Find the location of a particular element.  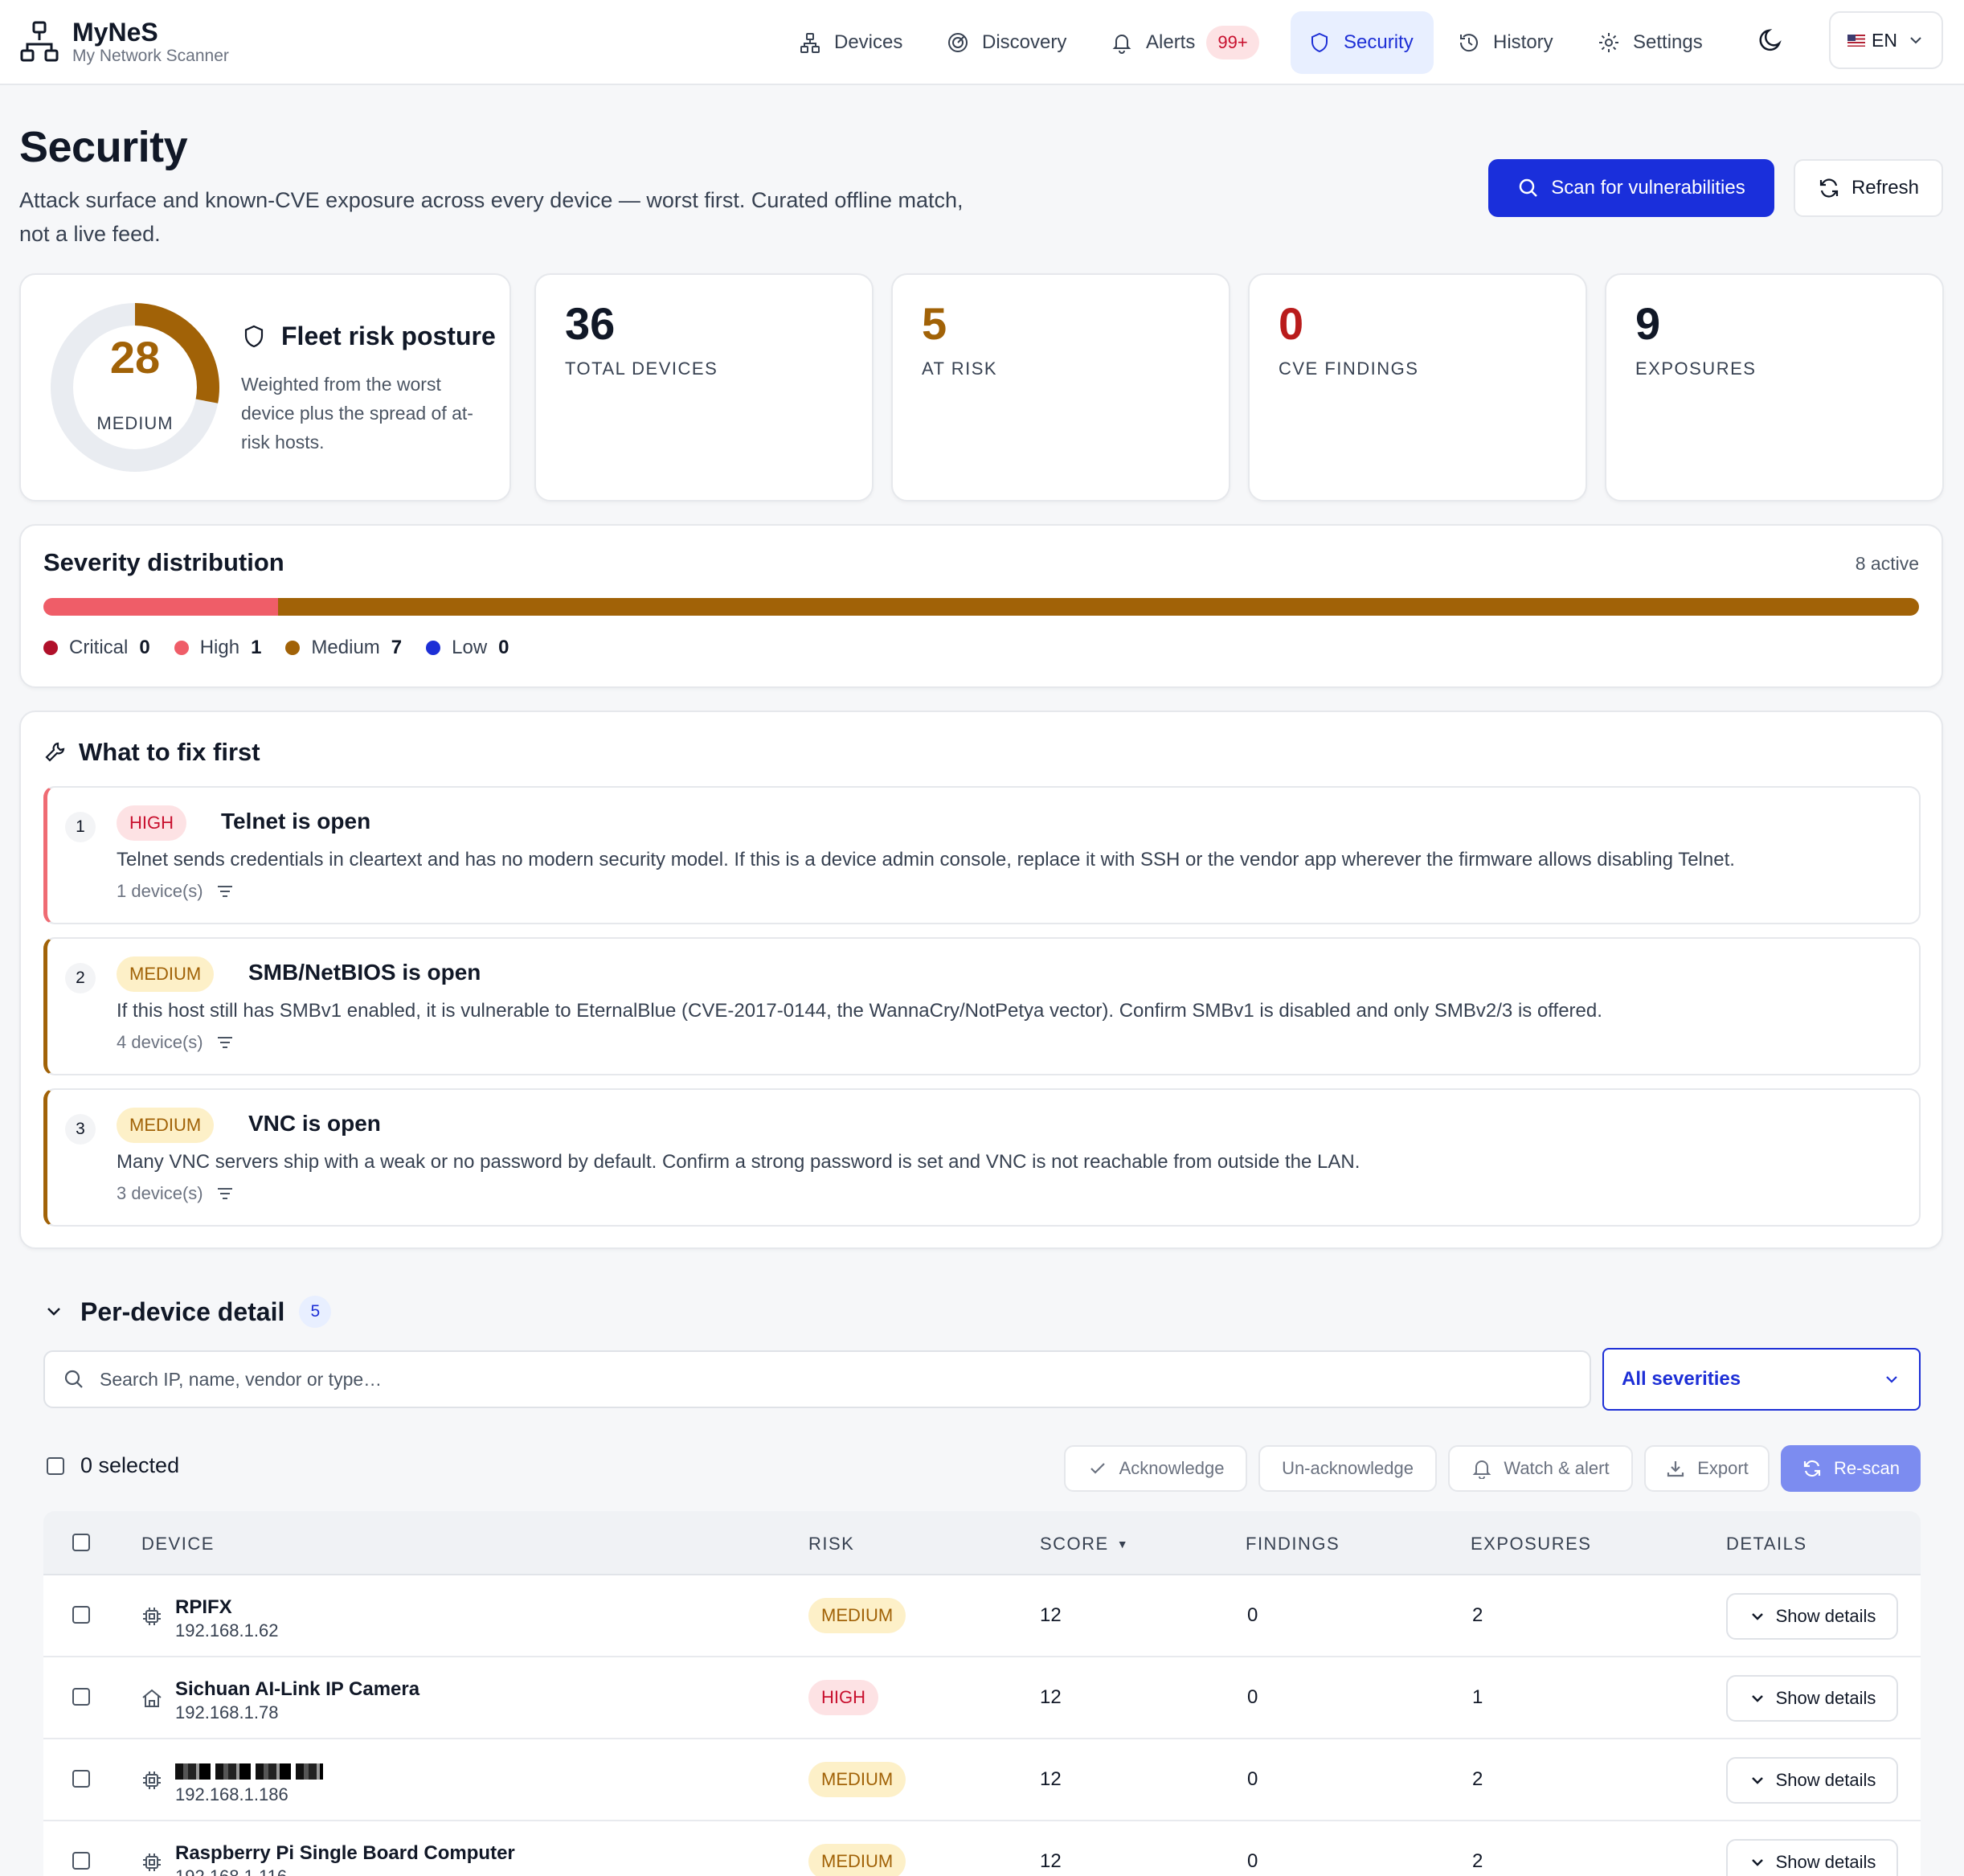

total-devices-card: 36 TOTAL DEVICES is located at coordinates (704, 388).